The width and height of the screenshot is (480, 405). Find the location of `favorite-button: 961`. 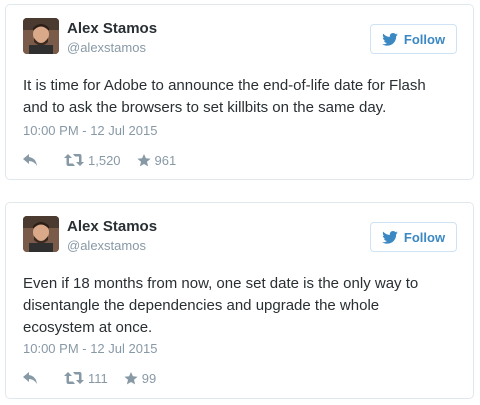

favorite-button: 961 is located at coordinates (156, 160).